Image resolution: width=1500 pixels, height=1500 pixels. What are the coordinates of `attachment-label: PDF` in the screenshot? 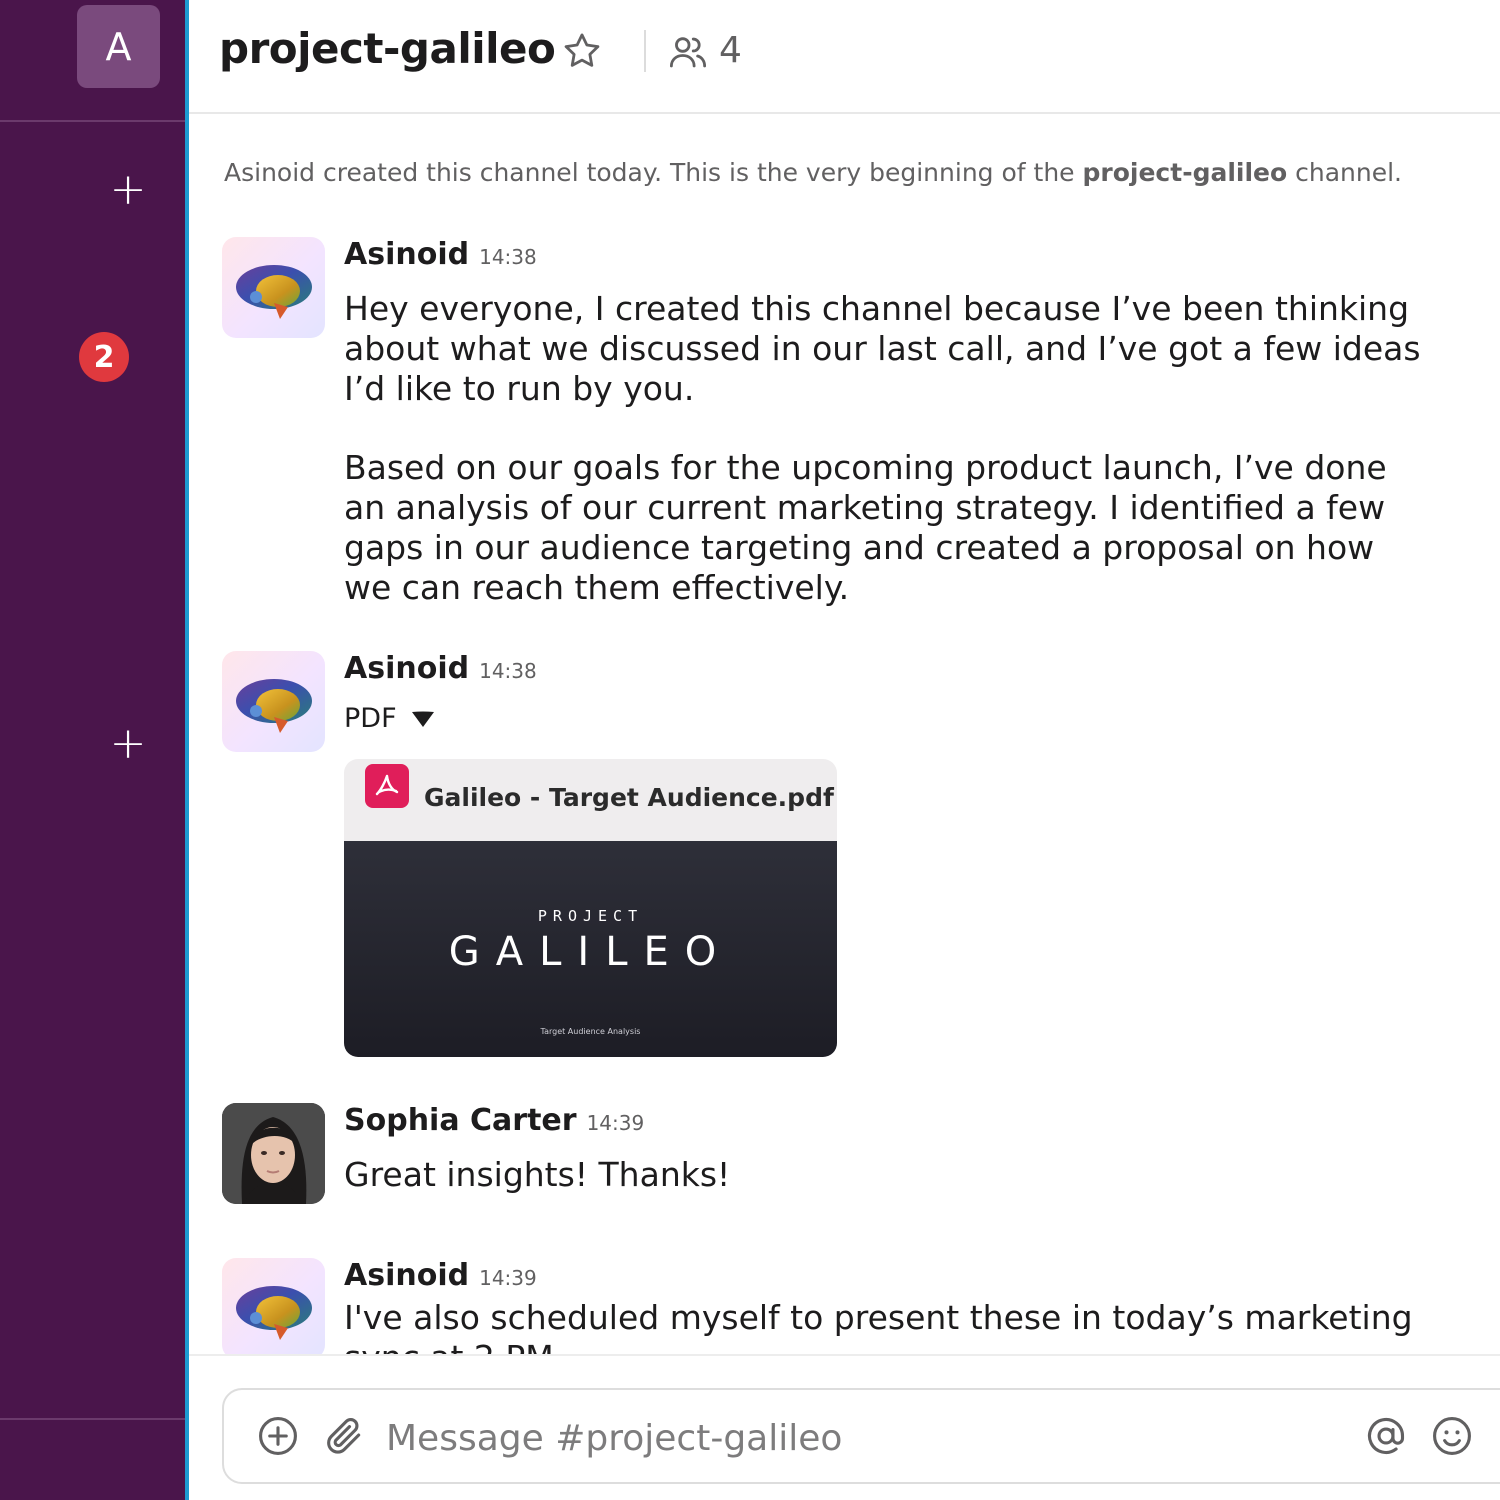 It's located at (370, 718).